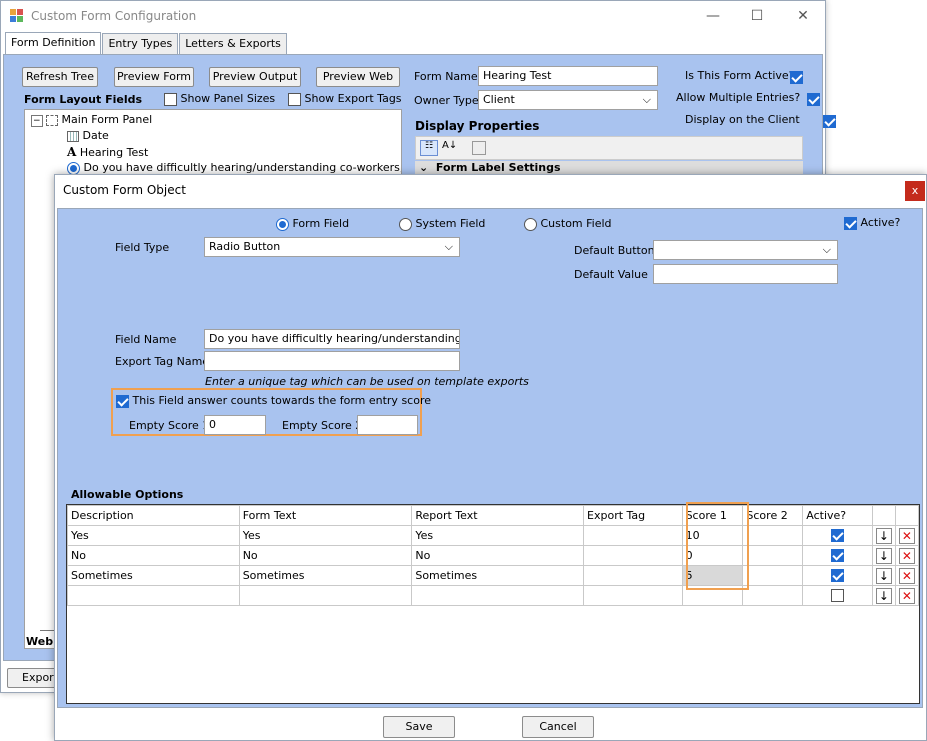  I want to click on maximize-icon: ☐, so click(757, 16).